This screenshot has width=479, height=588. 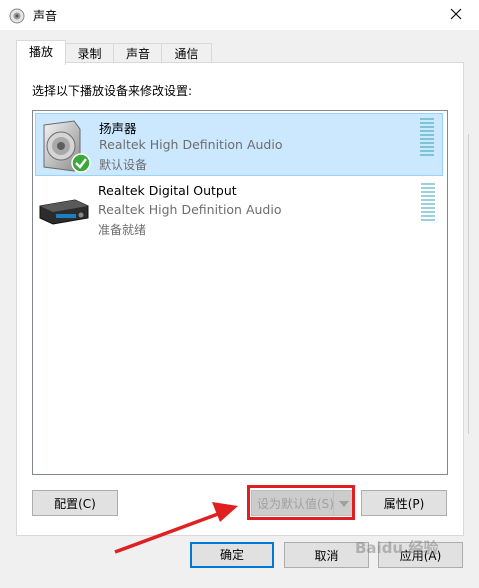 What do you see at coordinates (41, 52) in the screenshot?
I see `tab-playback: 播放` at bounding box center [41, 52].